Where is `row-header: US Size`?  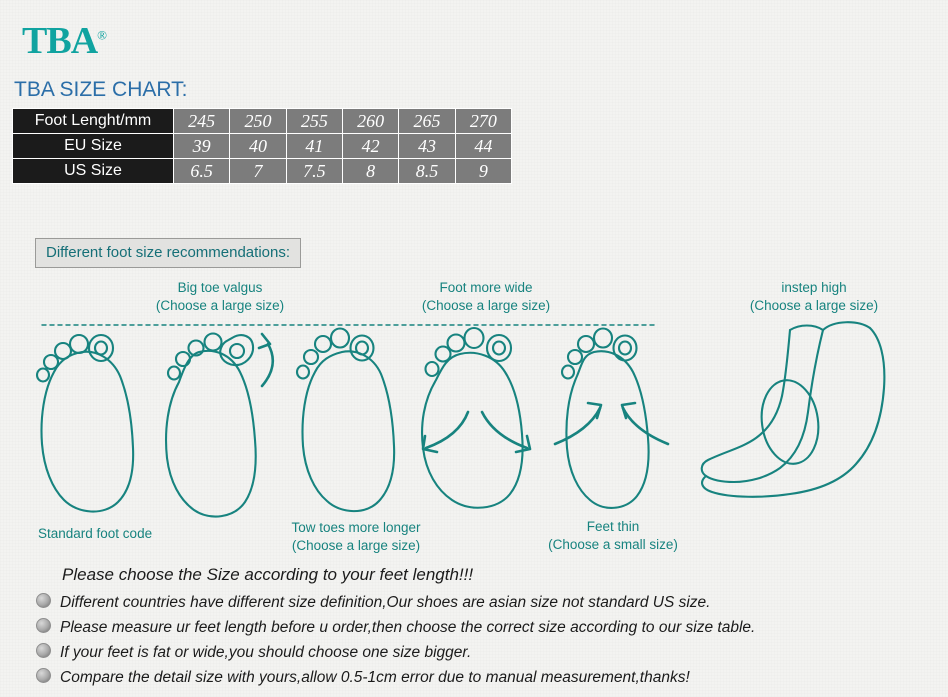 row-header: US Size is located at coordinates (93, 171).